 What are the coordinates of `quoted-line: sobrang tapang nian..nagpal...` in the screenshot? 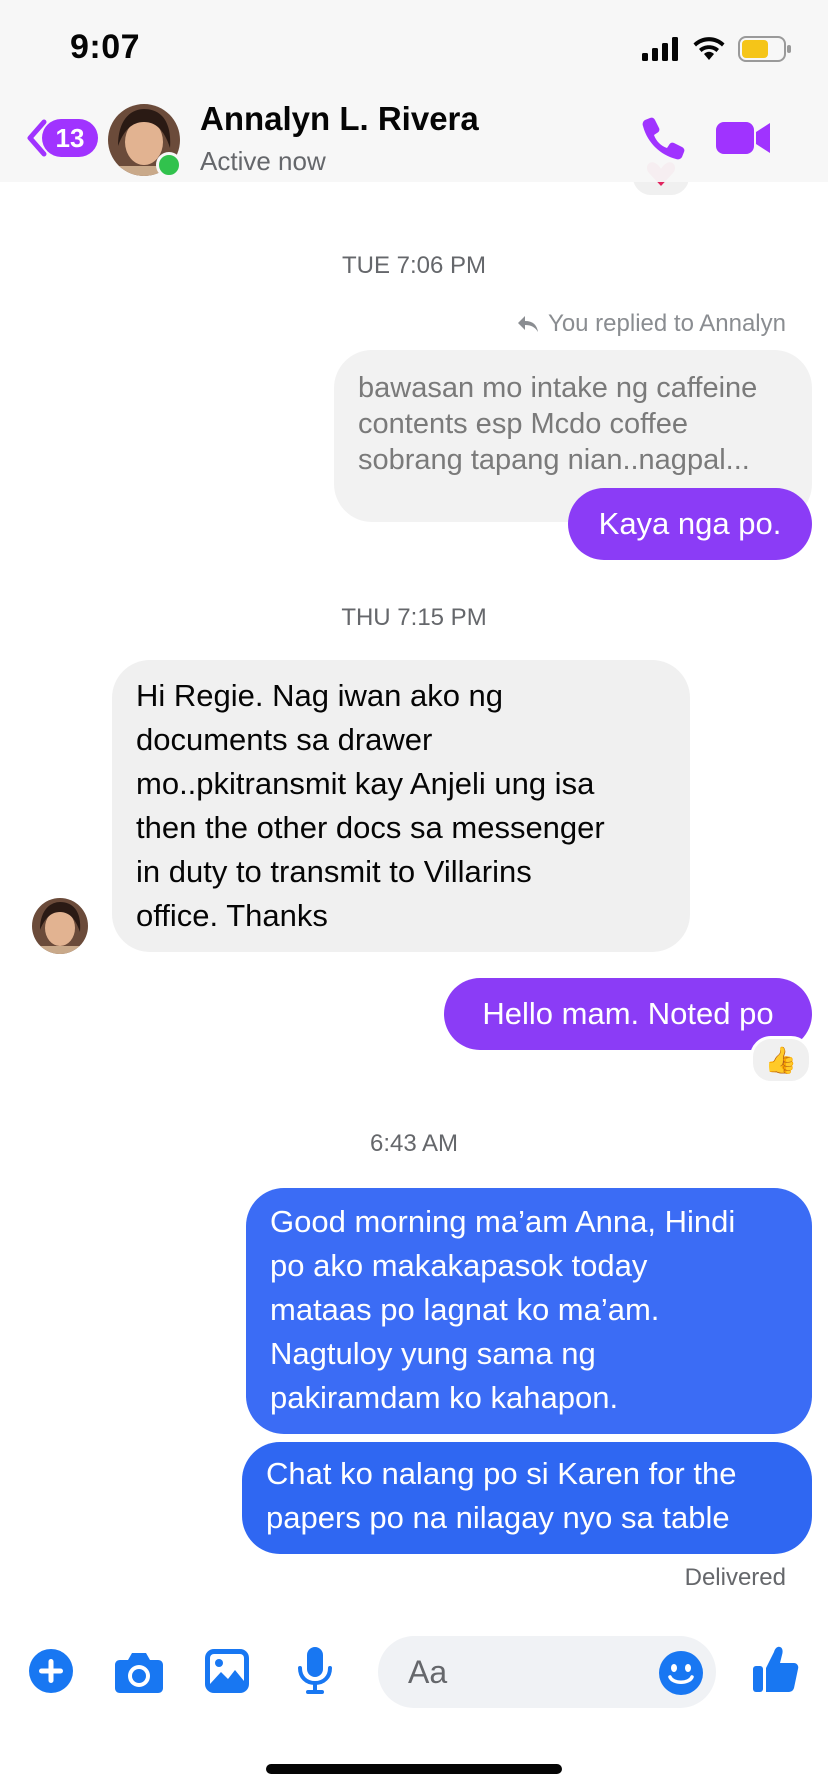 It's located at (554, 460).